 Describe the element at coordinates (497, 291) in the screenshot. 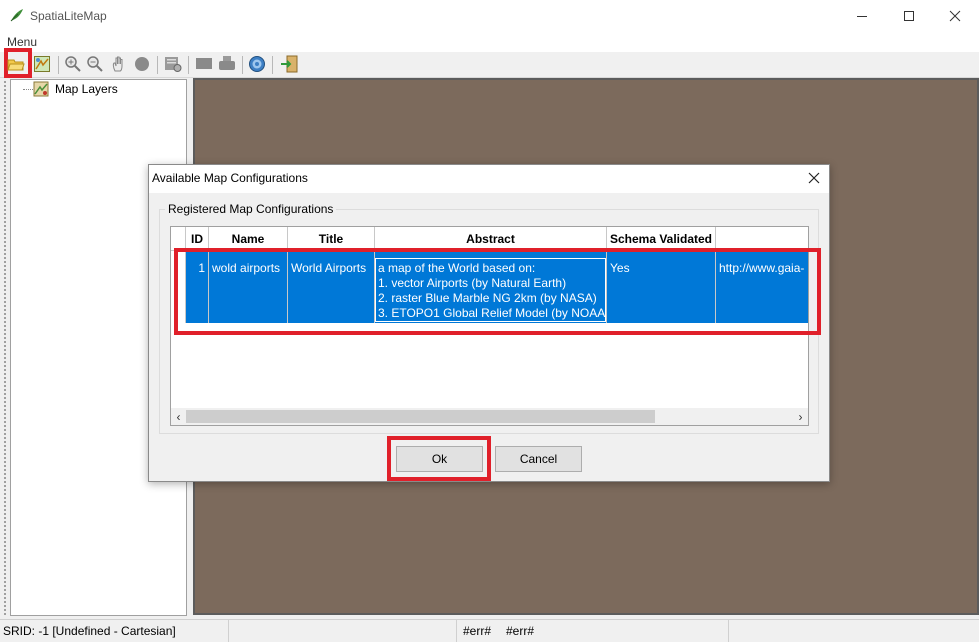

I see `highlight-selected-row` at that location.